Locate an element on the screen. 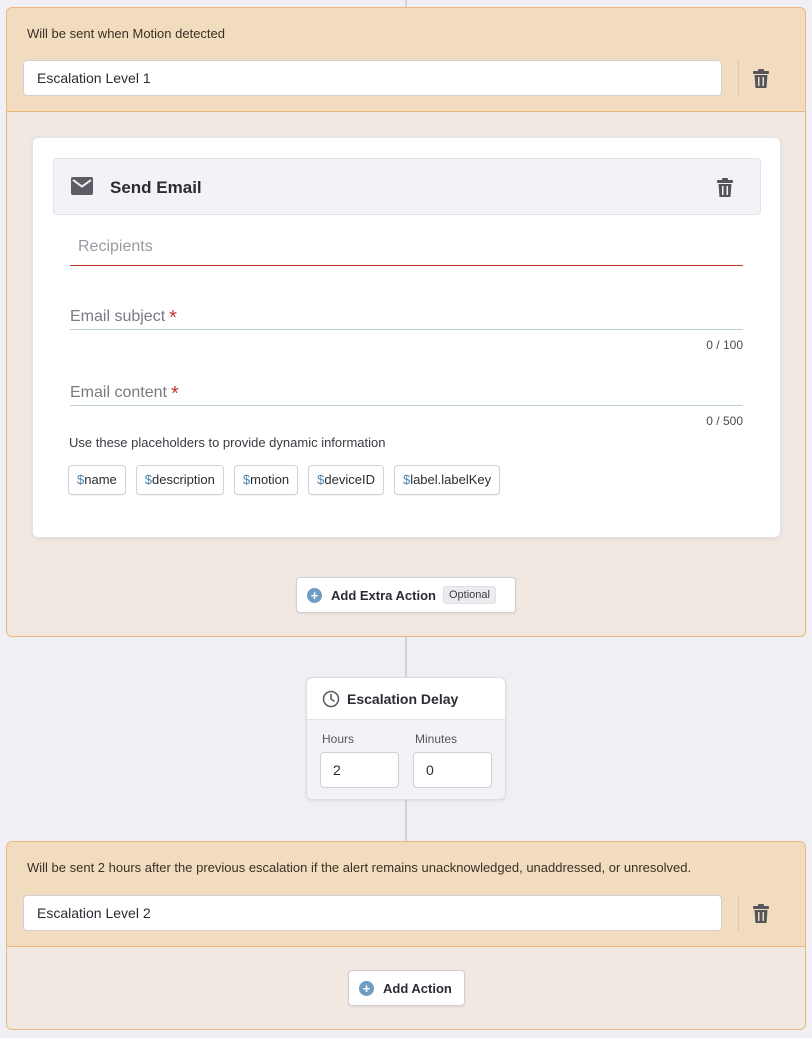 The image size is (812, 1038). hours-input: 2 is located at coordinates (359, 770).